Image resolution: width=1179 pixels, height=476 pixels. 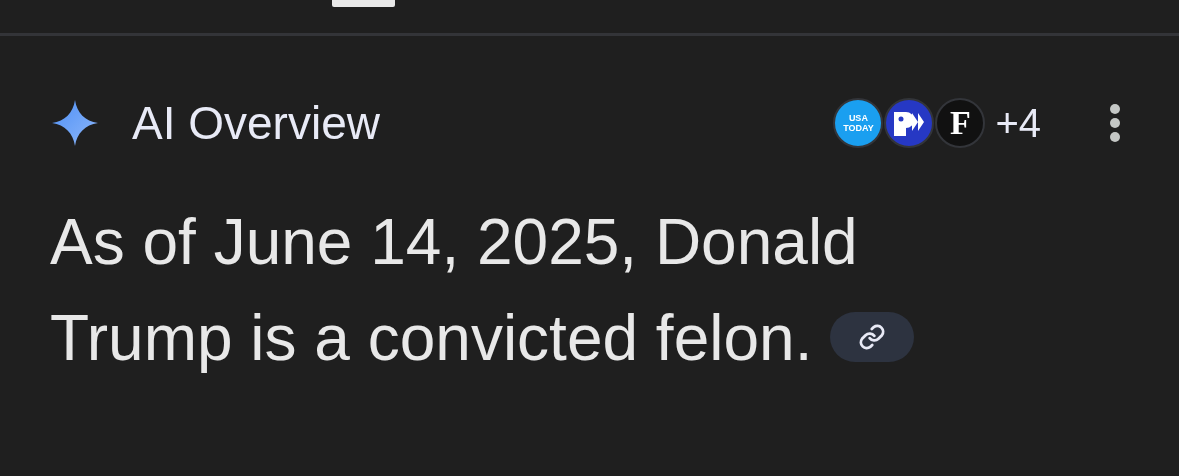 I want to click on link-button, so click(x=872, y=337).